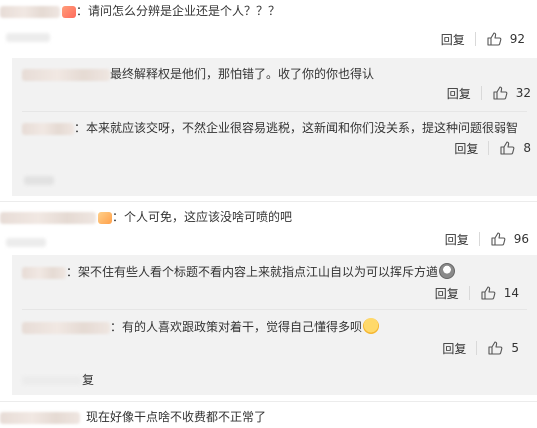  What do you see at coordinates (492, 148) in the screenshot?
I see `reply-1-2-actions: 回复 8` at bounding box center [492, 148].